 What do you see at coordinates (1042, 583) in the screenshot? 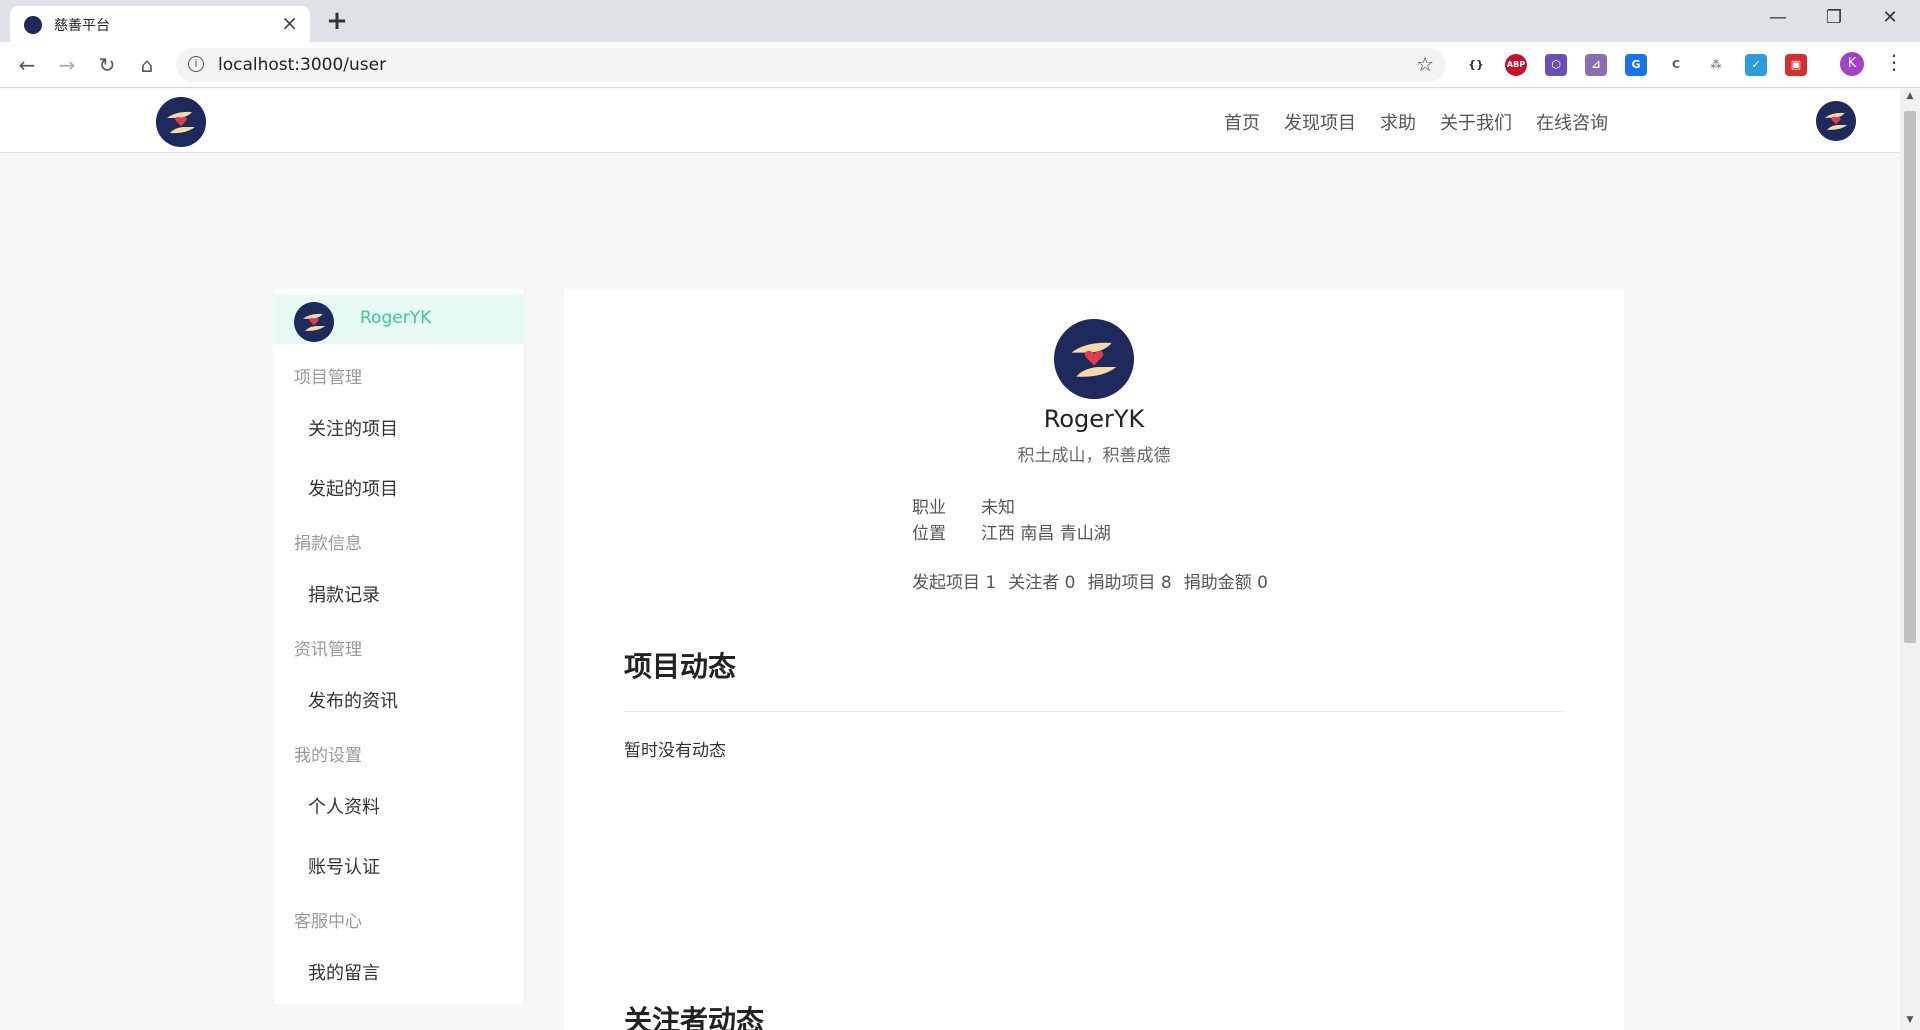
I see `stat-followers: 关注者 0` at bounding box center [1042, 583].